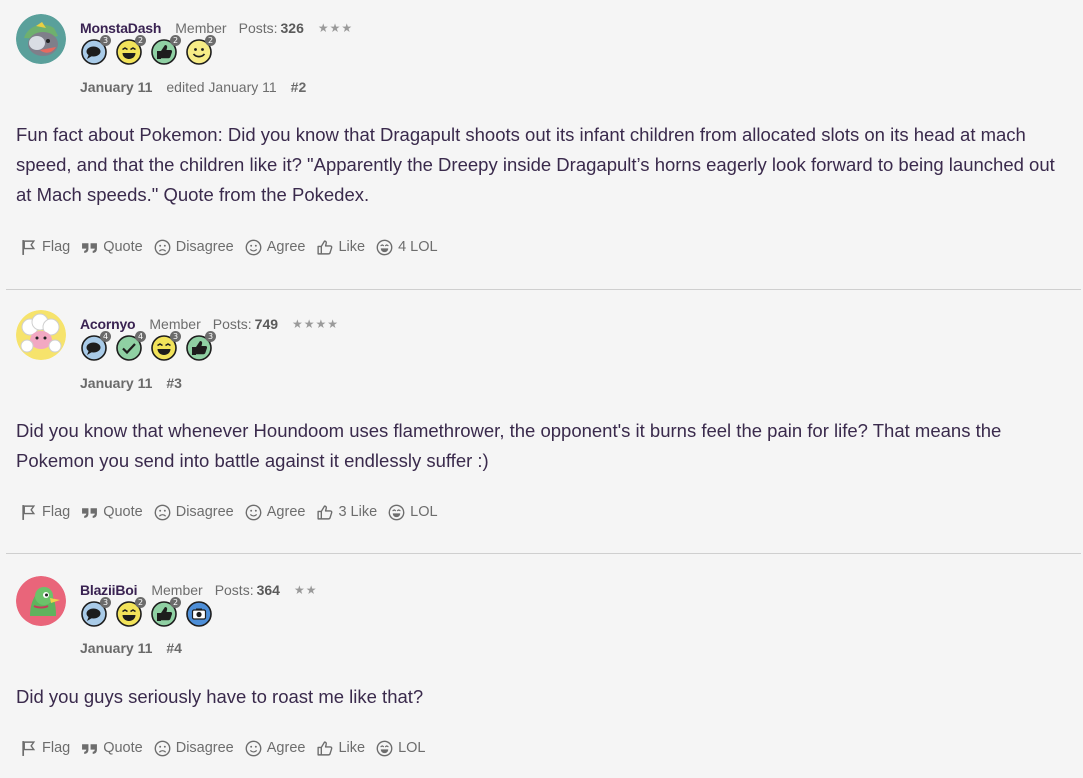  Describe the element at coordinates (543, 289) in the screenshot. I see `post-divider` at that location.